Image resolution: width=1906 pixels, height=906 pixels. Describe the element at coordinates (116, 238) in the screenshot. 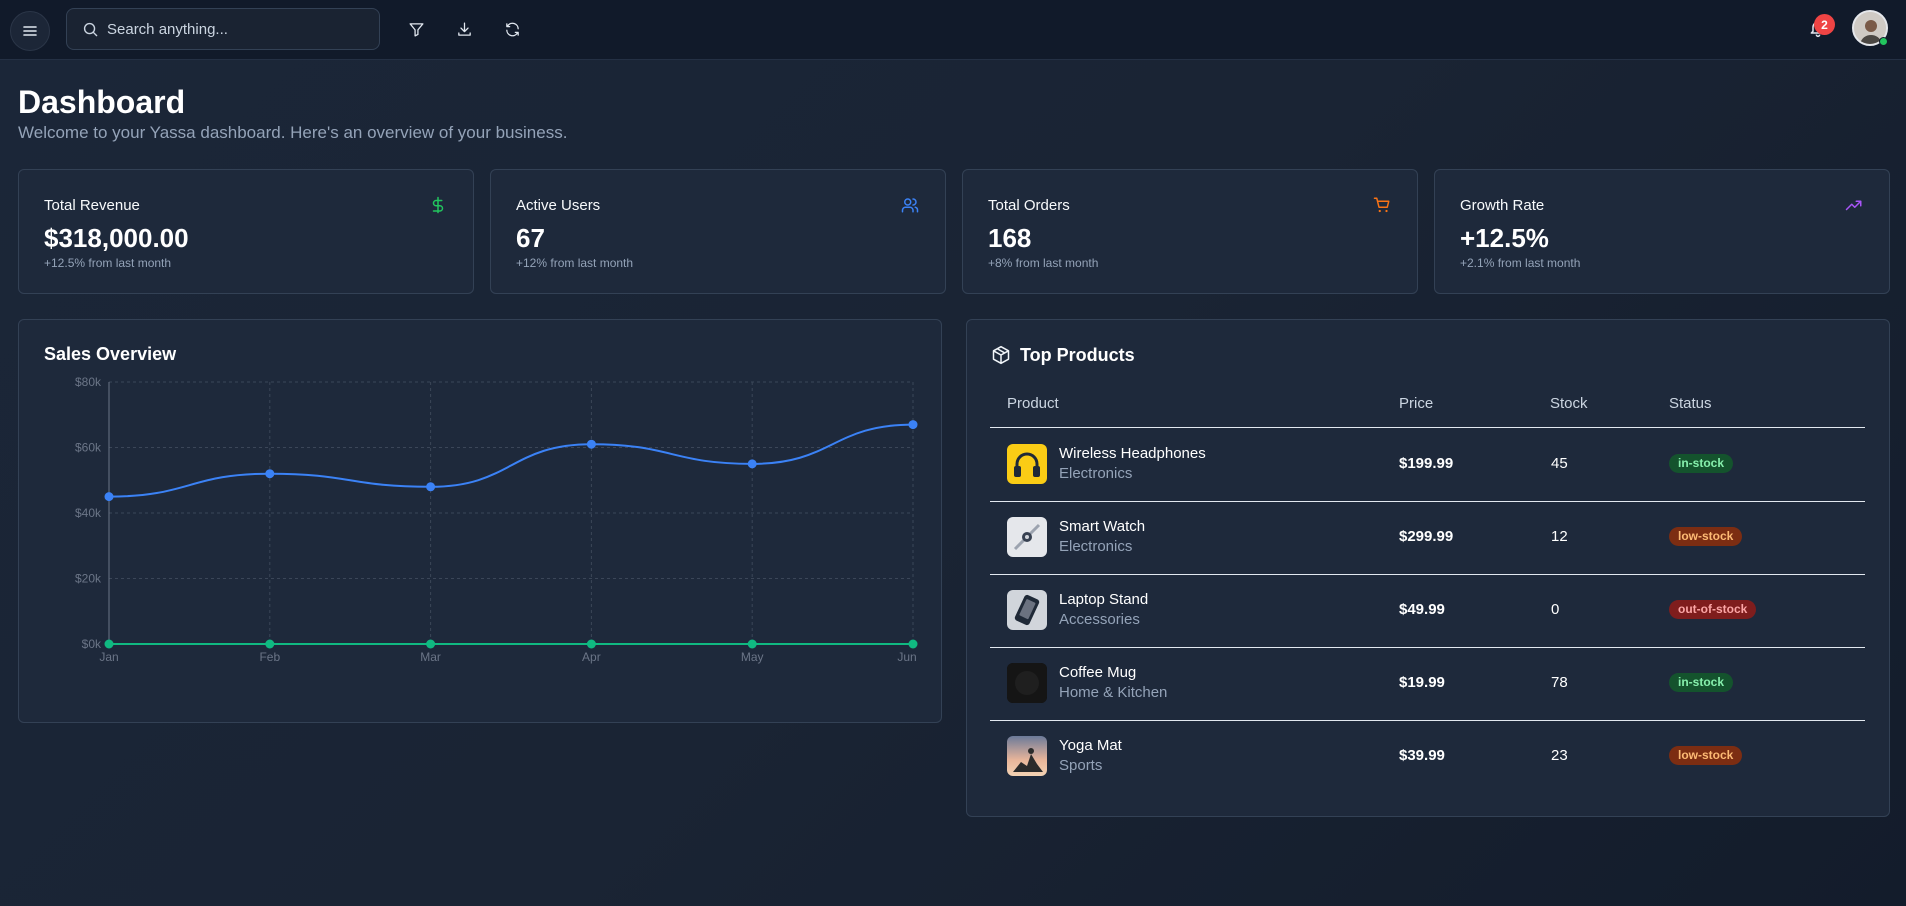

I see `stat-value: $318,000.00` at that location.